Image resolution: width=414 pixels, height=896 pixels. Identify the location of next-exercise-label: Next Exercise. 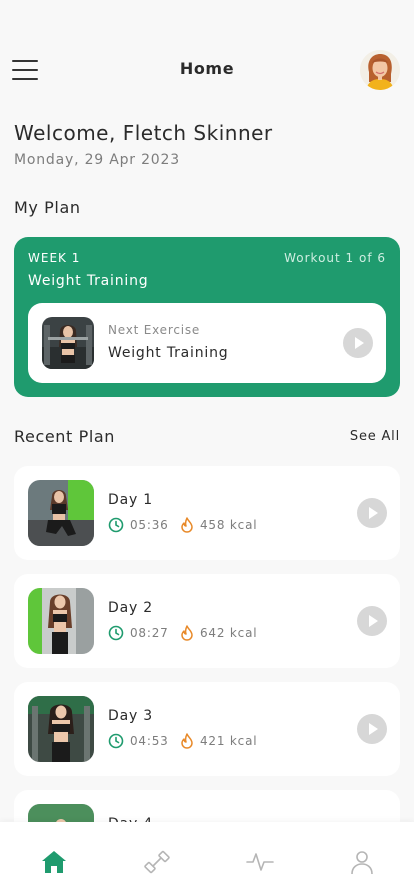
(154, 330).